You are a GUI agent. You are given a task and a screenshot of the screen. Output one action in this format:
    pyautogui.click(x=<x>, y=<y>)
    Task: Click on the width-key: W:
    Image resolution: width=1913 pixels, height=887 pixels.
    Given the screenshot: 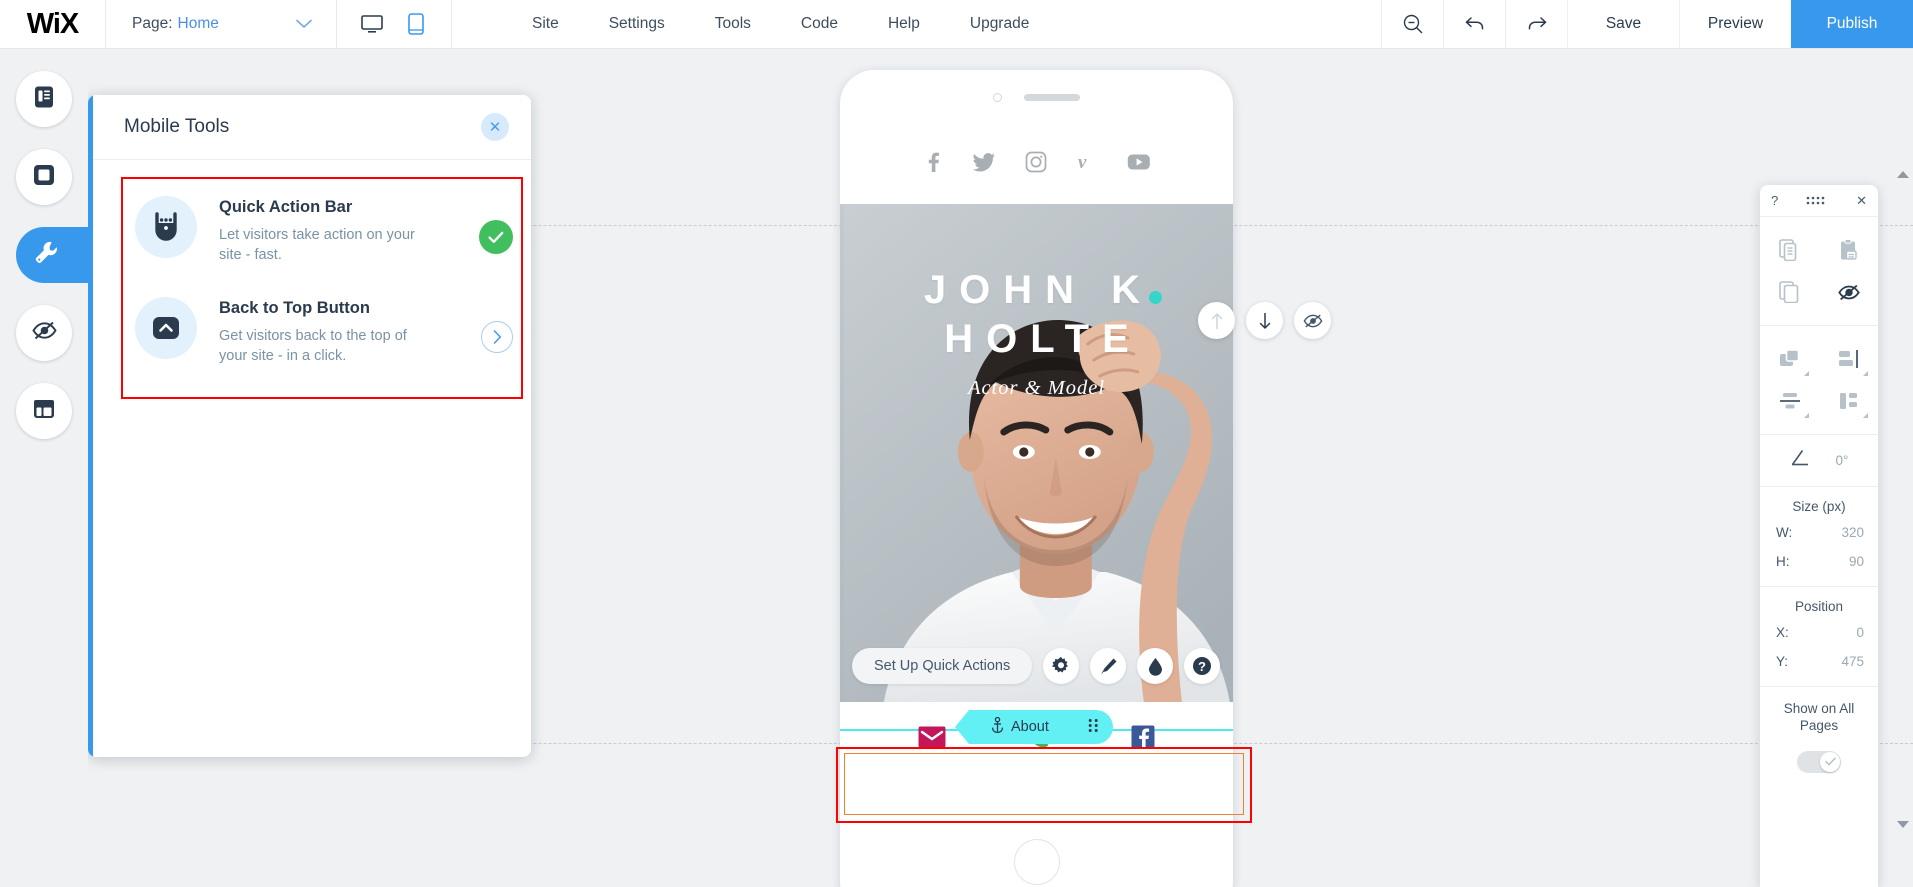 What is the action you would take?
    pyautogui.click(x=1784, y=532)
    